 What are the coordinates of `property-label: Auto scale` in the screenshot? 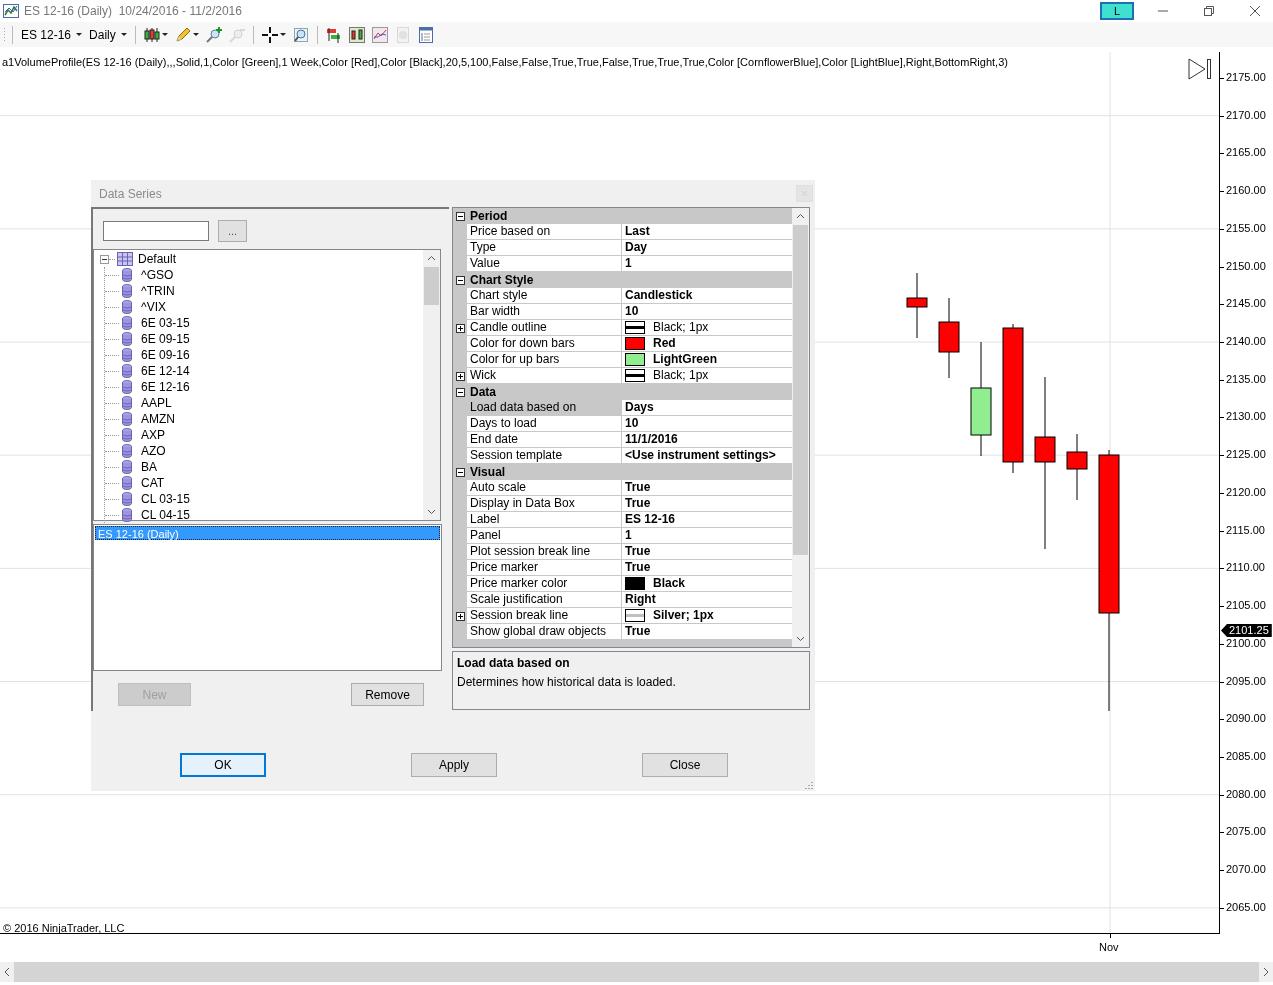 It's located at (544, 488).